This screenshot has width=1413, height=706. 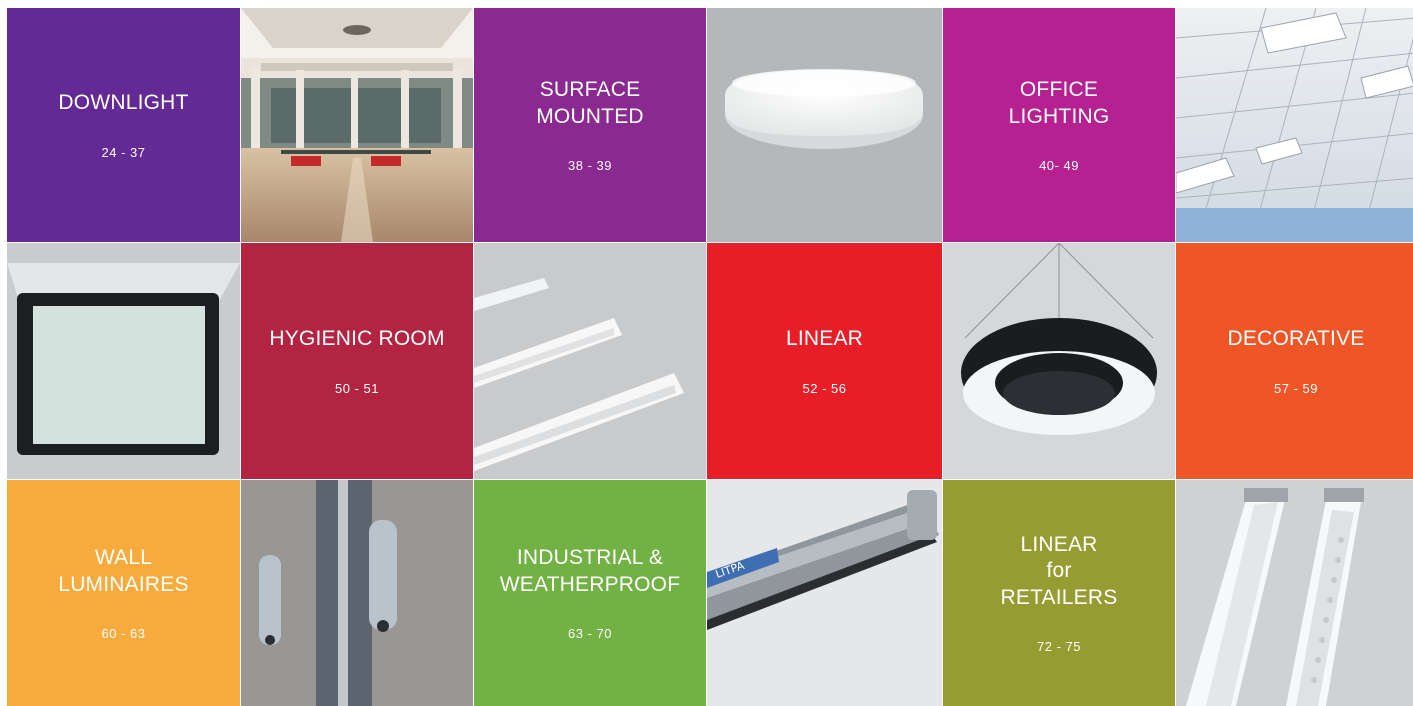 What do you see at coordinates (123, 125) in the screenshot?
I see `category-downlight: DOWNLIGHT 24 - 37` at bounding box center [123, 125].